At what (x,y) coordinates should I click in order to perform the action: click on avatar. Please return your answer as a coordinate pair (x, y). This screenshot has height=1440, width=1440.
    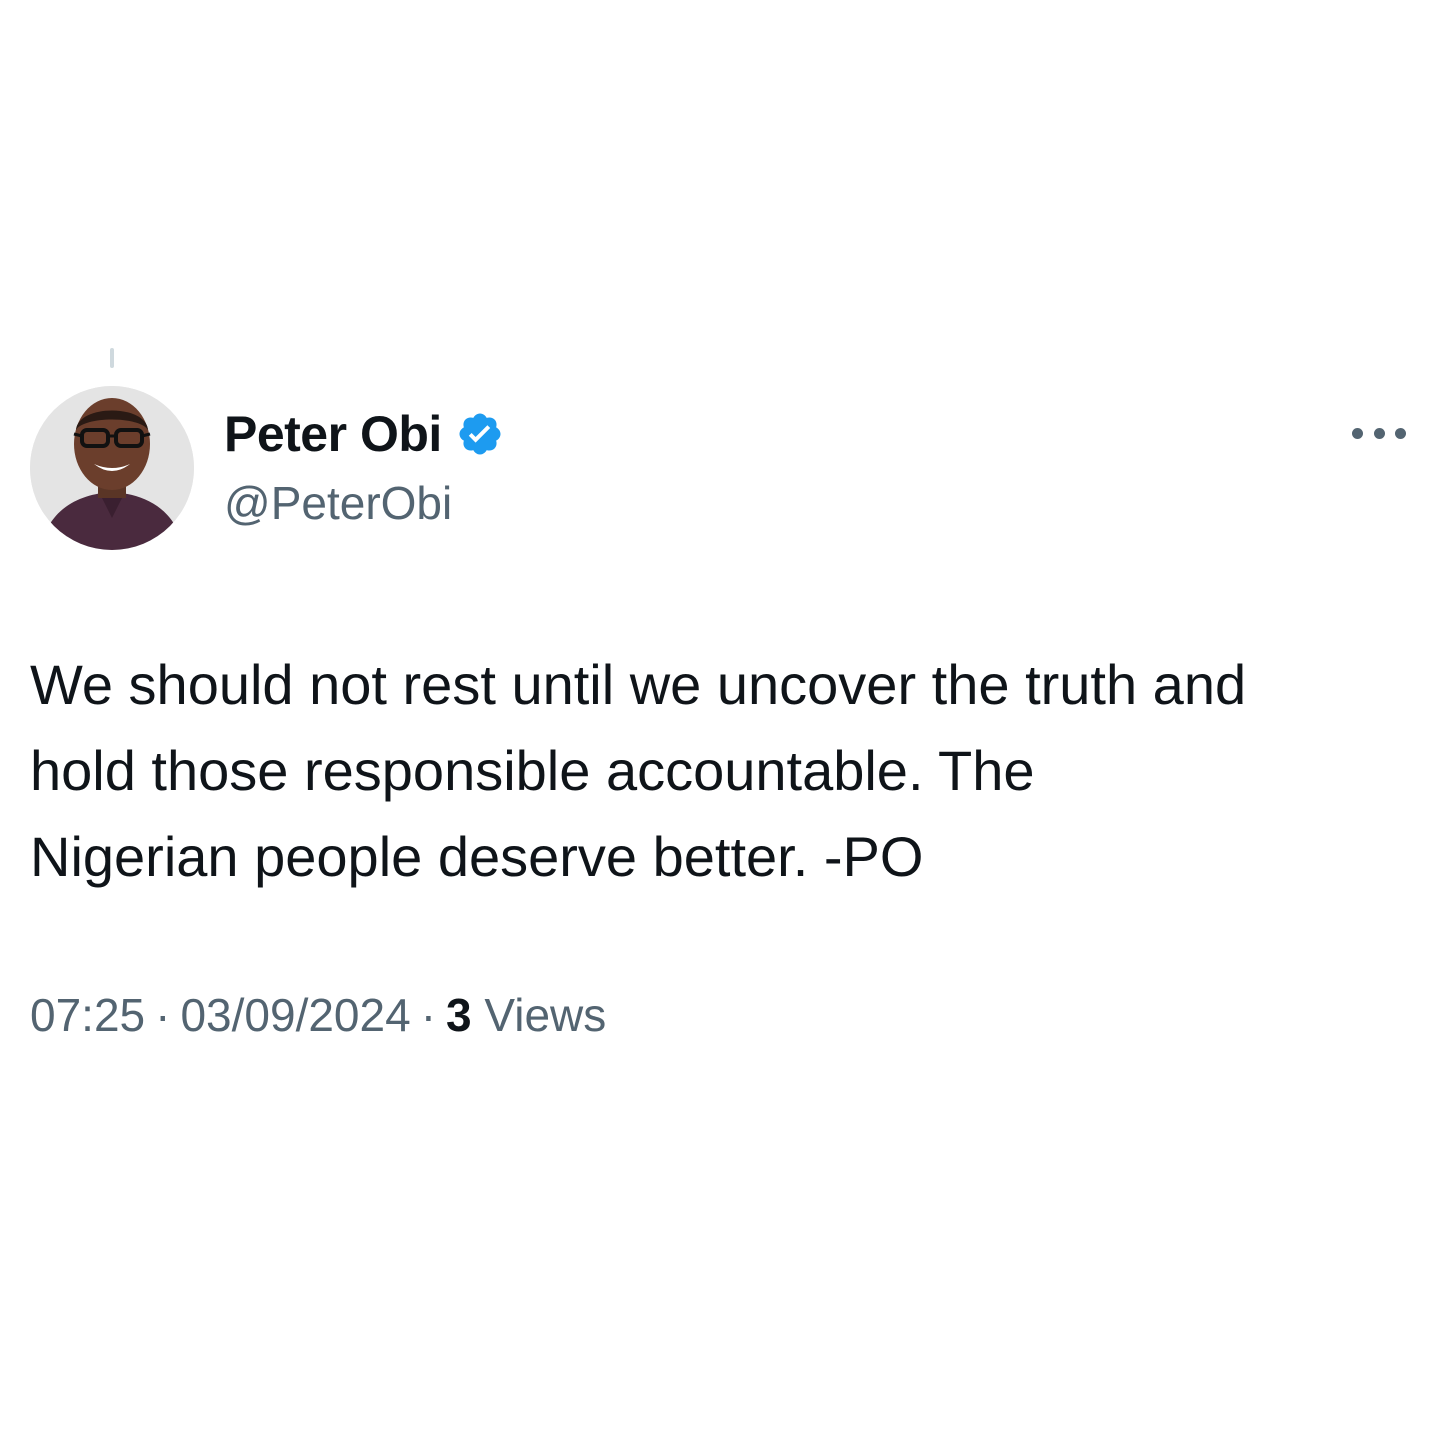
    Looking at the image, I should click on (112, 468).